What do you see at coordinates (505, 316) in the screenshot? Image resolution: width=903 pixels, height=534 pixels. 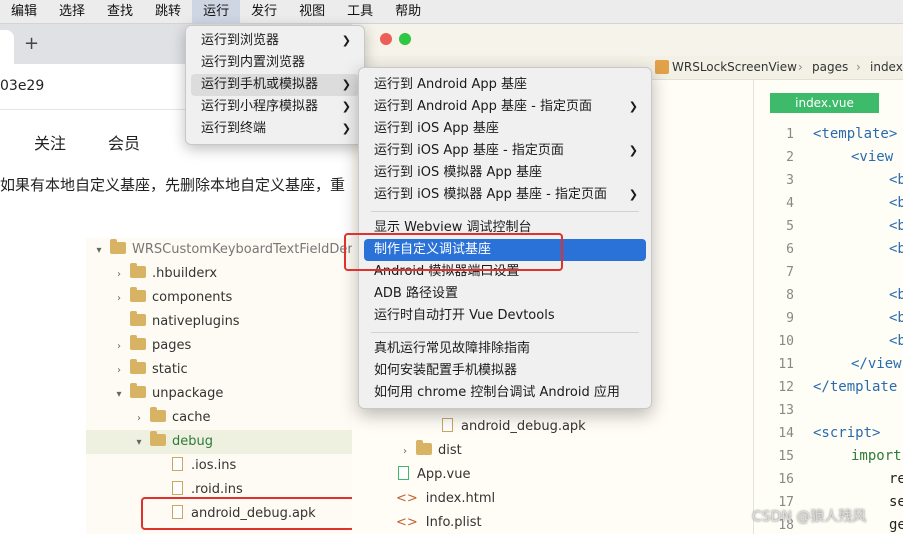 I see `menu-vue-devtools: 运行时自动打开 Vue Devtools` at bounding box center [505, 316].